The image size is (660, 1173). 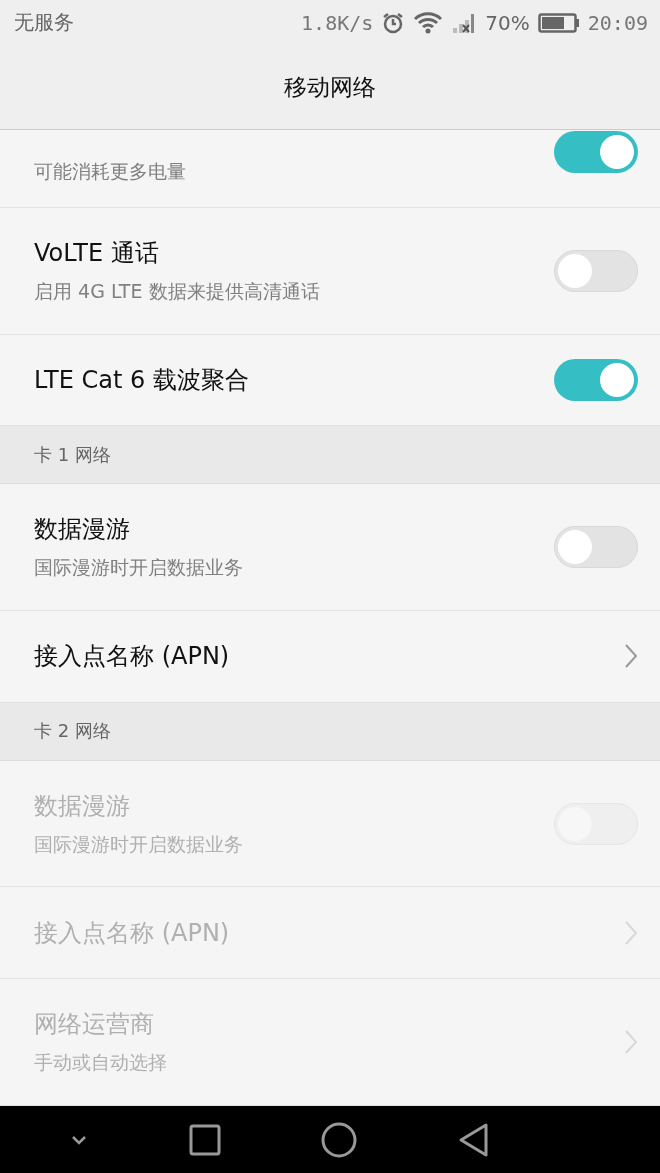 What do you see at coordinates (101, 1063) in the screenshot?
I see `item-subtitle: 手动或自动选择` at bounding box center [101, 1063].